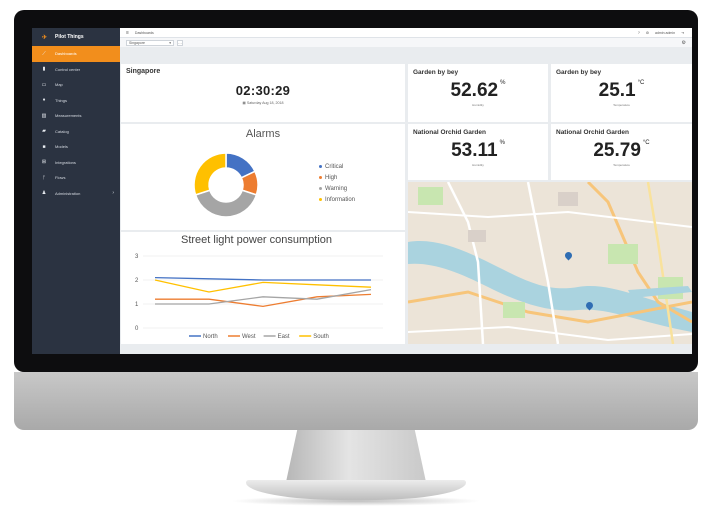 The height and width of the screenshot is (518, 712). I want to click on series-line-north, so click(262, 278).